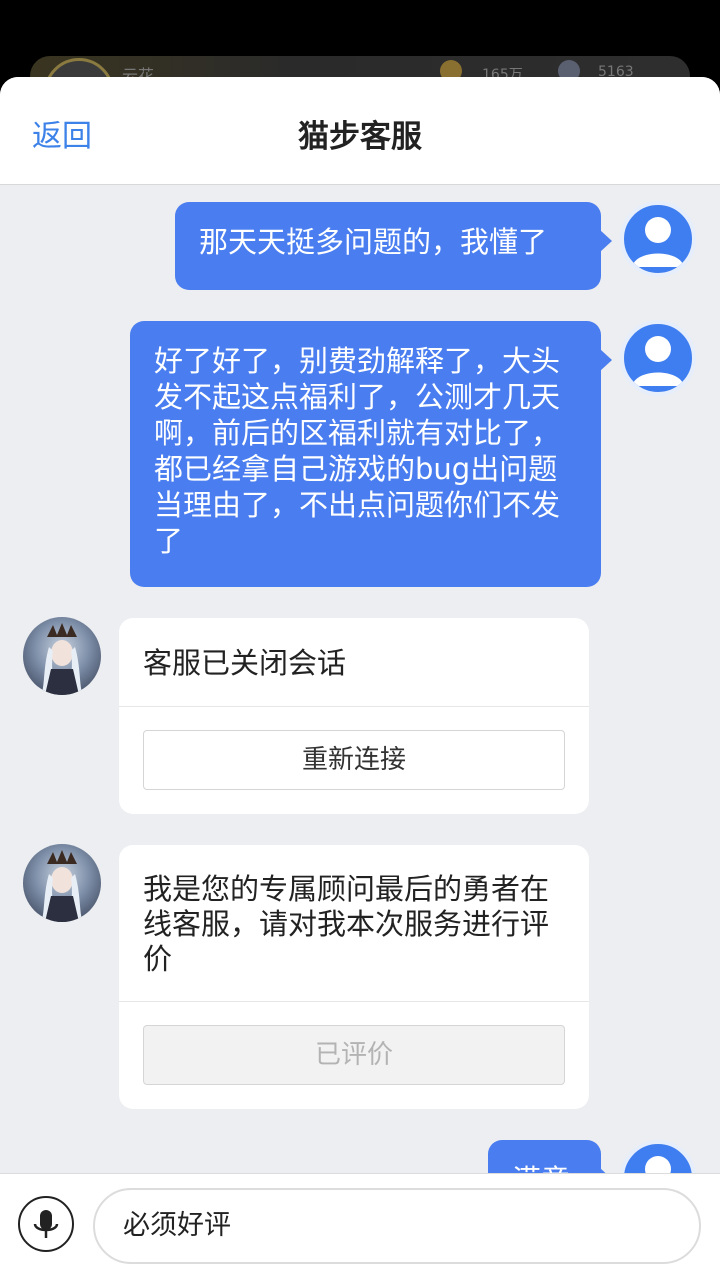 This screenshot has height=1281, width=720. I want to click on message-input: 必须好评, so click(397, 1226).